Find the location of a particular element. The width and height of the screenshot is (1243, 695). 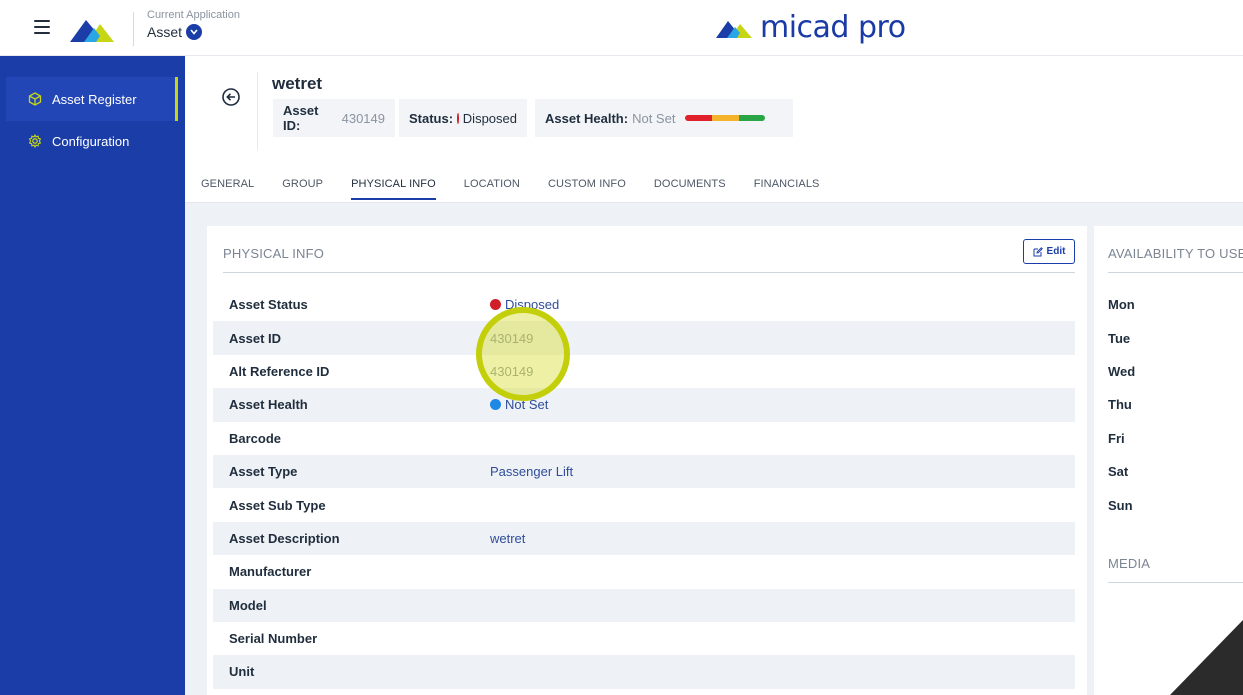

table-row: Asset Health Not Set is located at coordinates (644, 405).